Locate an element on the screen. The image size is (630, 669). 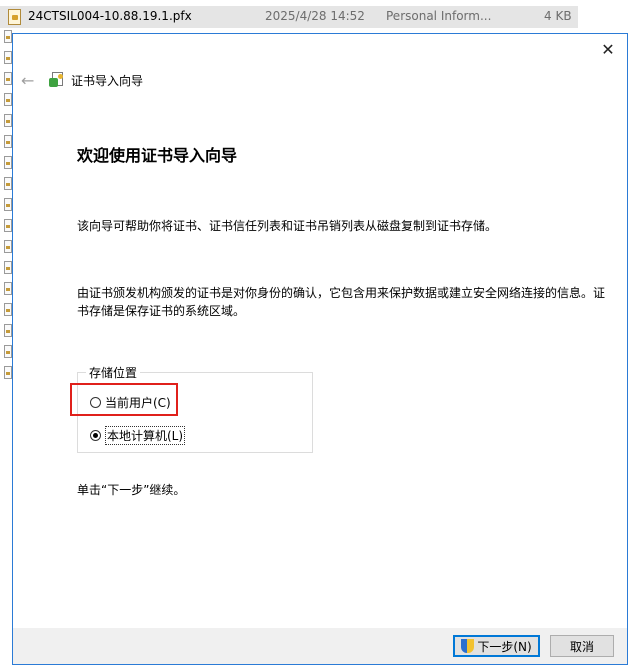
wizard-nav-bar: ← 证书导入向导 is located at coordinates (82, 80).